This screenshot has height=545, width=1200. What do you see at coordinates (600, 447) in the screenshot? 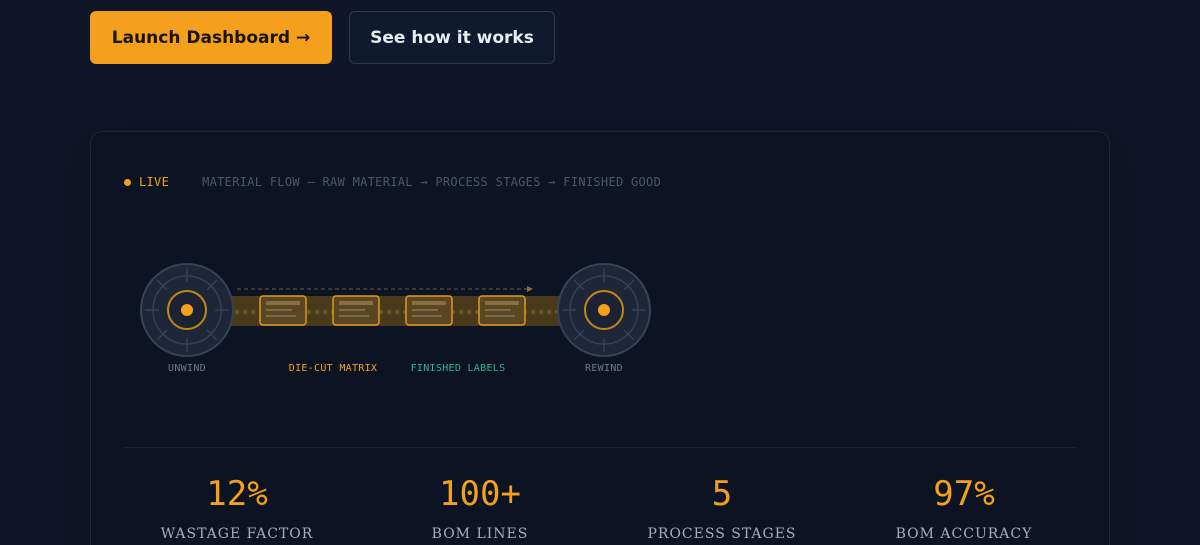
I see `card-divider` at bounding box center [600, 447].